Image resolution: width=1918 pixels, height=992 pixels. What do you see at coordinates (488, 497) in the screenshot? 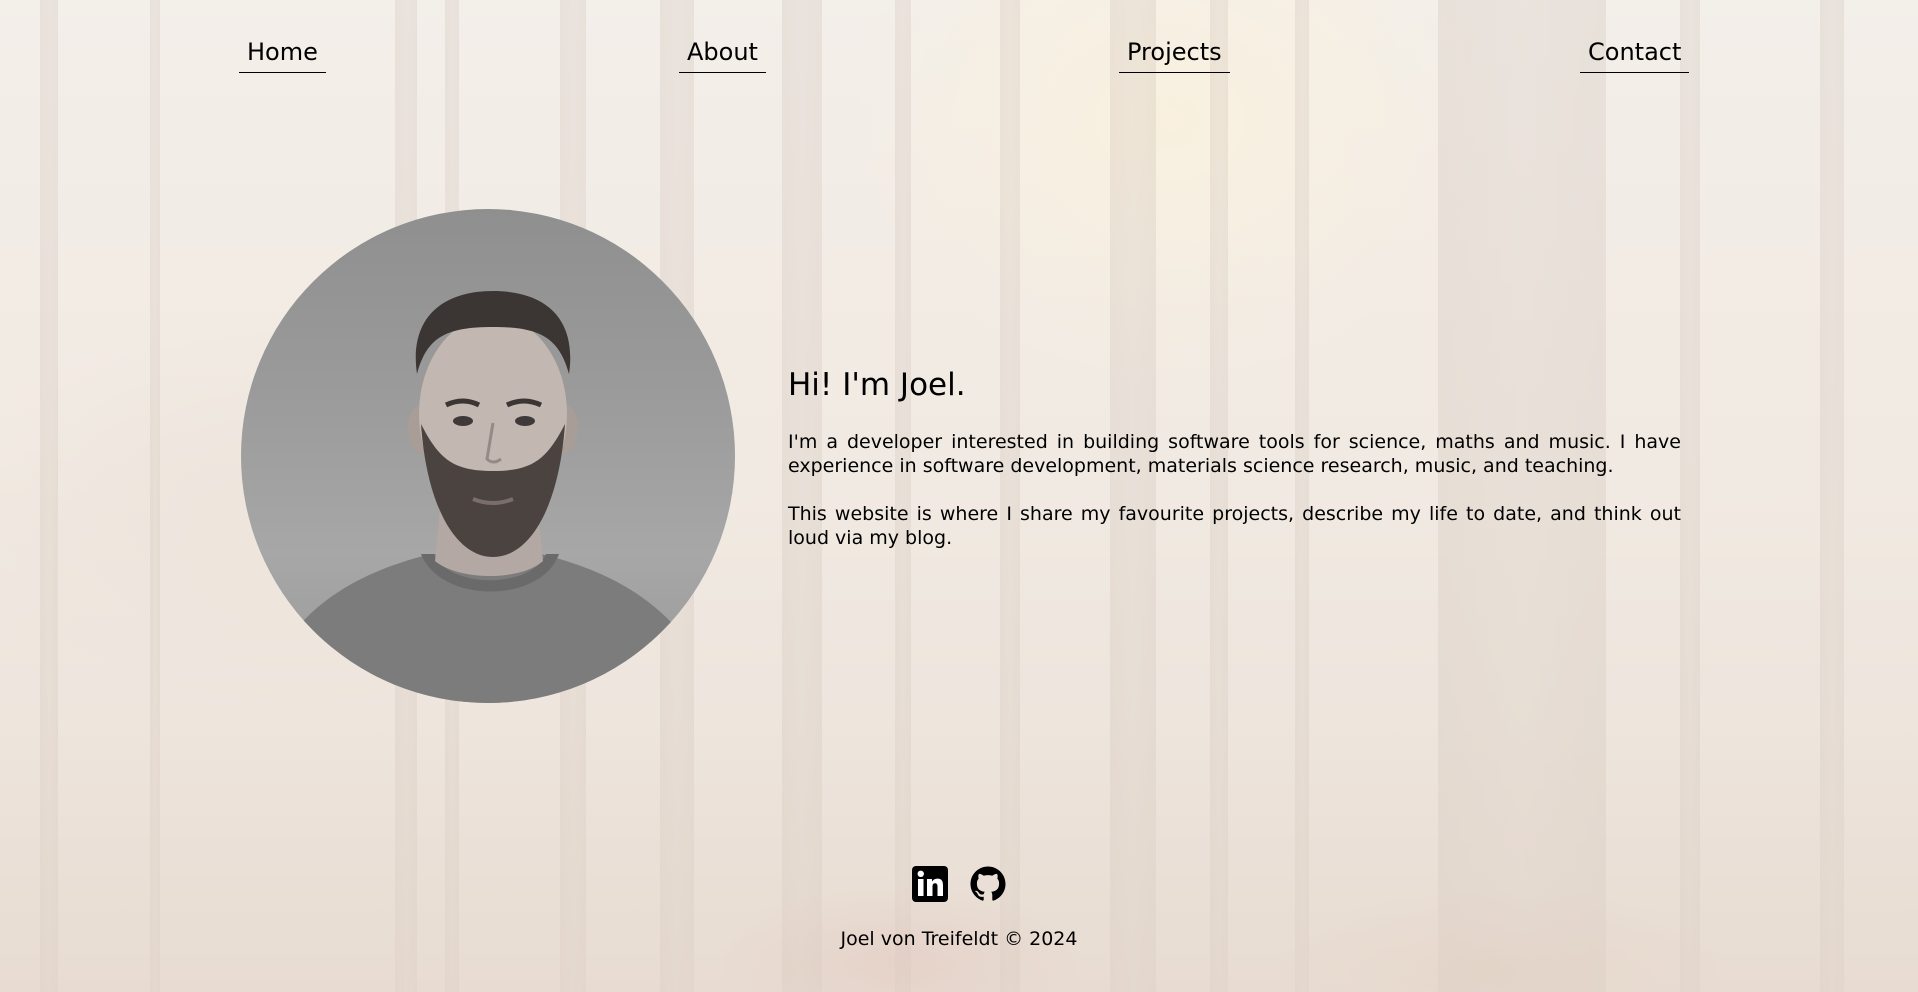
I see `profile-portrait-illustration` at bounding box center [488, 497].